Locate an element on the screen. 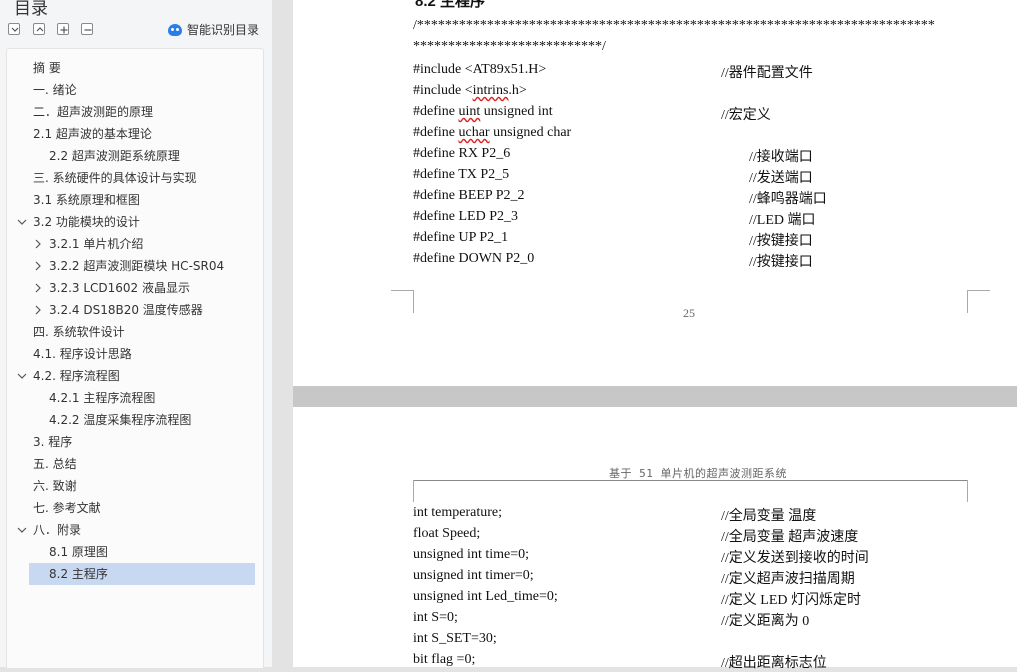 The width and height of the screenshot is (1017, 672). toc-item-label: 8.1 原理图 is located at coordinates (78, 552).